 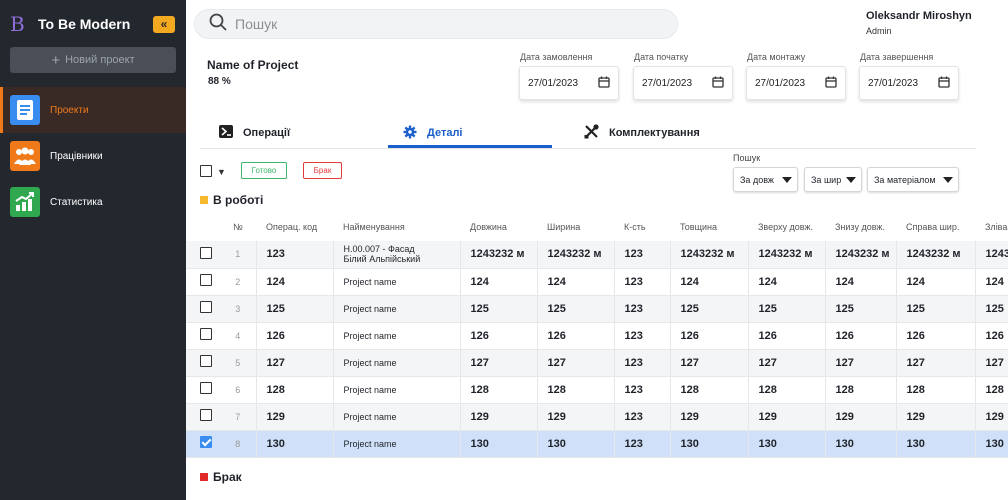 What do you see at coordinates (322, 170) in the screenshot?
I see `mark-defect-button: Брак` at bounding box center [322, 170].